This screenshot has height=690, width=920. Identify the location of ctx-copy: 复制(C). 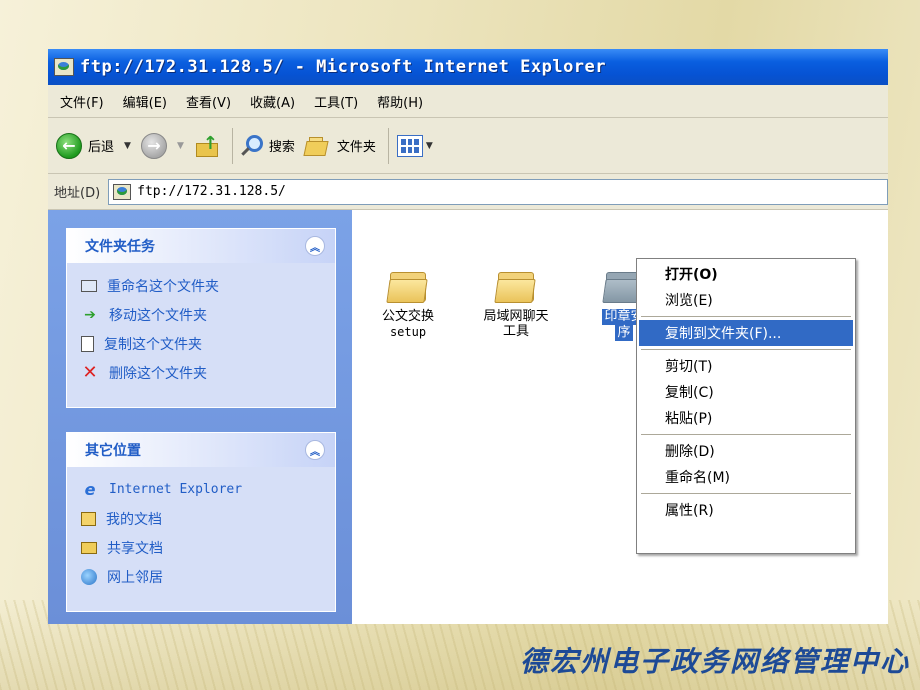
(746, 392).